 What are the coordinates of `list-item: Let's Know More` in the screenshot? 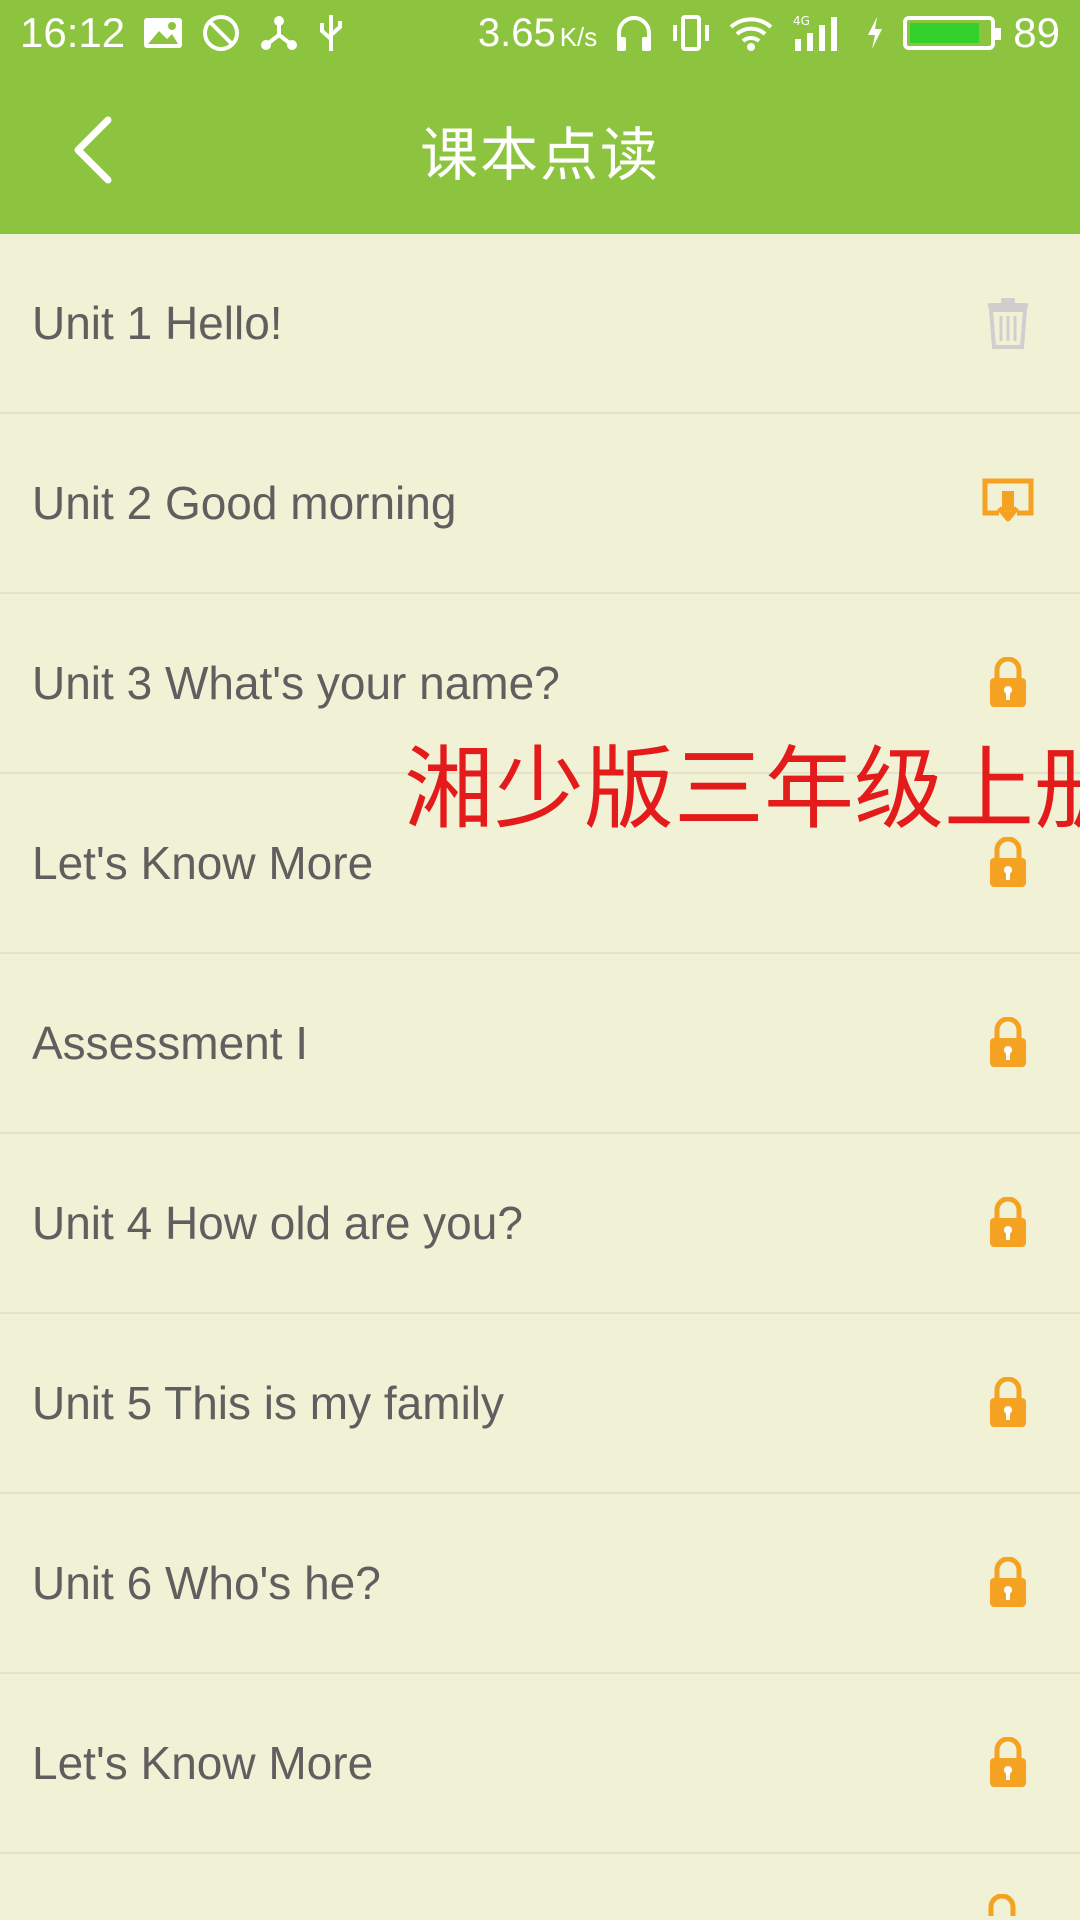 It's located at (540, 1764).